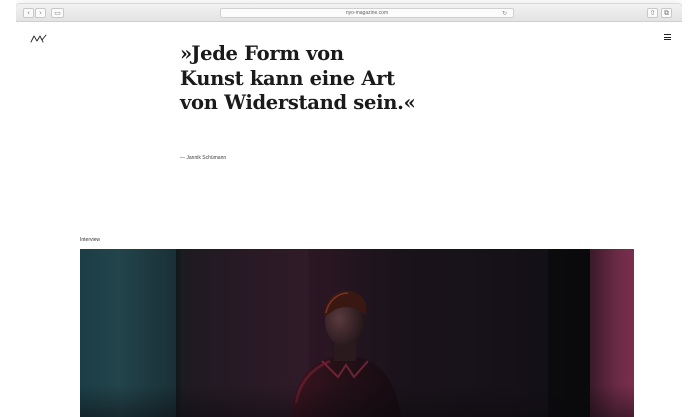 Image resolution: width=698 pixels, height=417 pixels. I want to click on sidebar-icon: ▭, so click(57, 13).